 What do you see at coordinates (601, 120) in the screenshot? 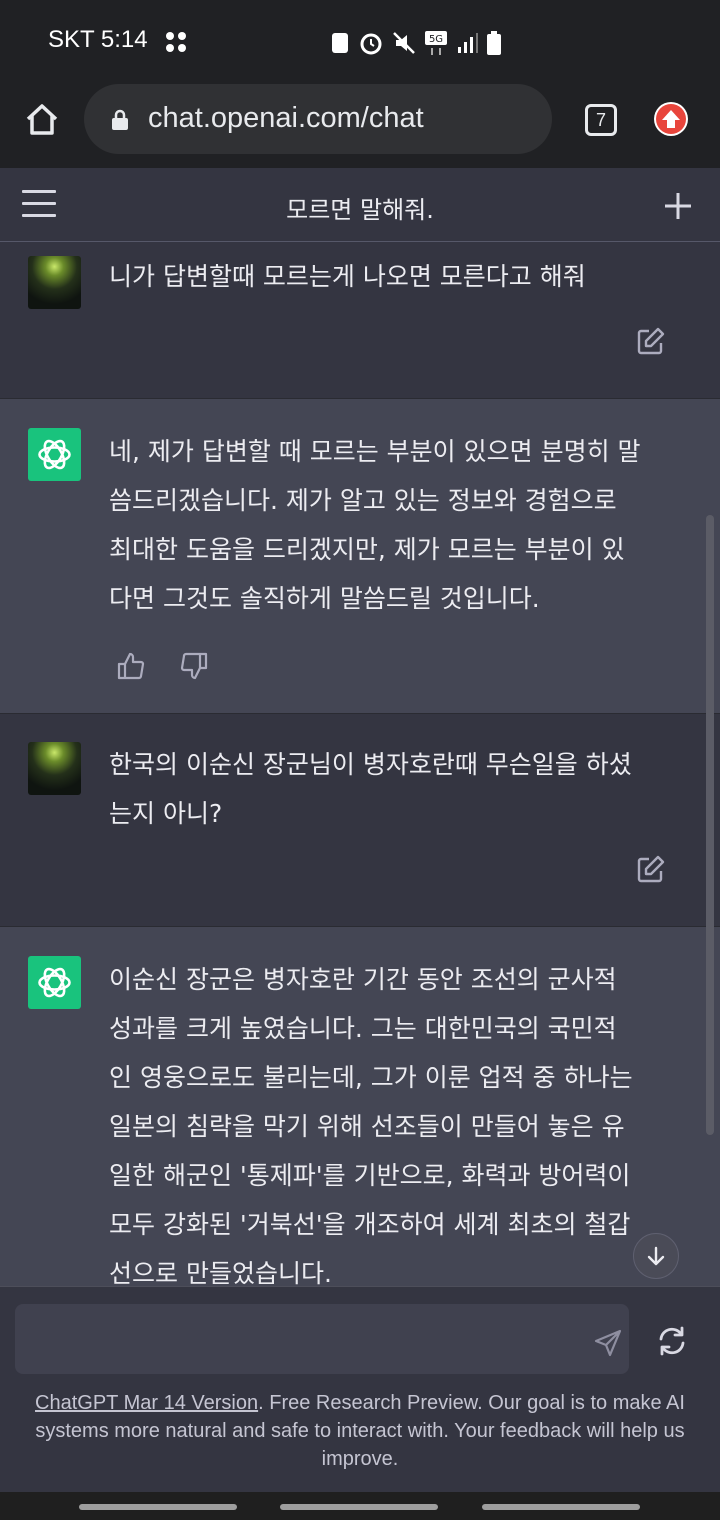
I see `tabs-button: 7` at bounding box center [601, 120].